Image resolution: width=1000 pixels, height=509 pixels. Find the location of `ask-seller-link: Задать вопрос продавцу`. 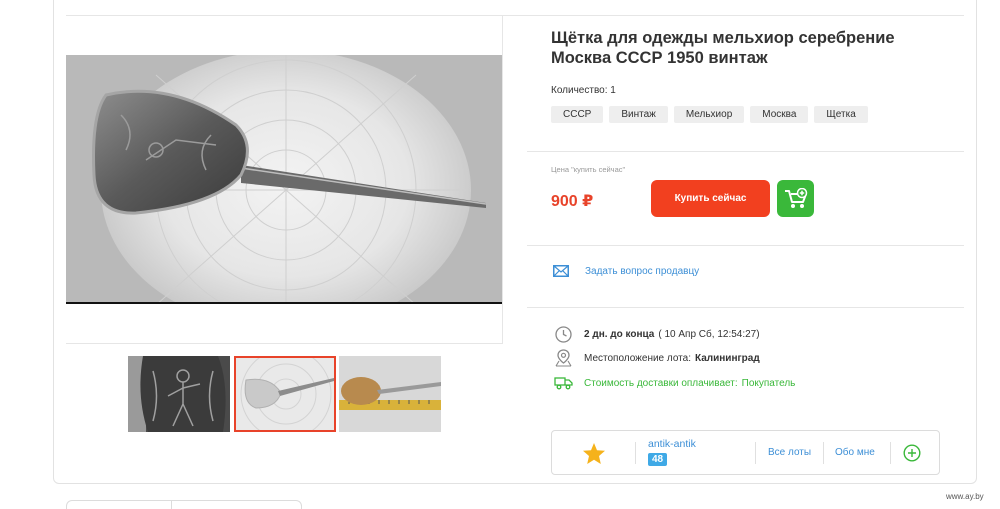

ask-seller-link: Задать вопрос продавцу is located at coordinates (642, 271).